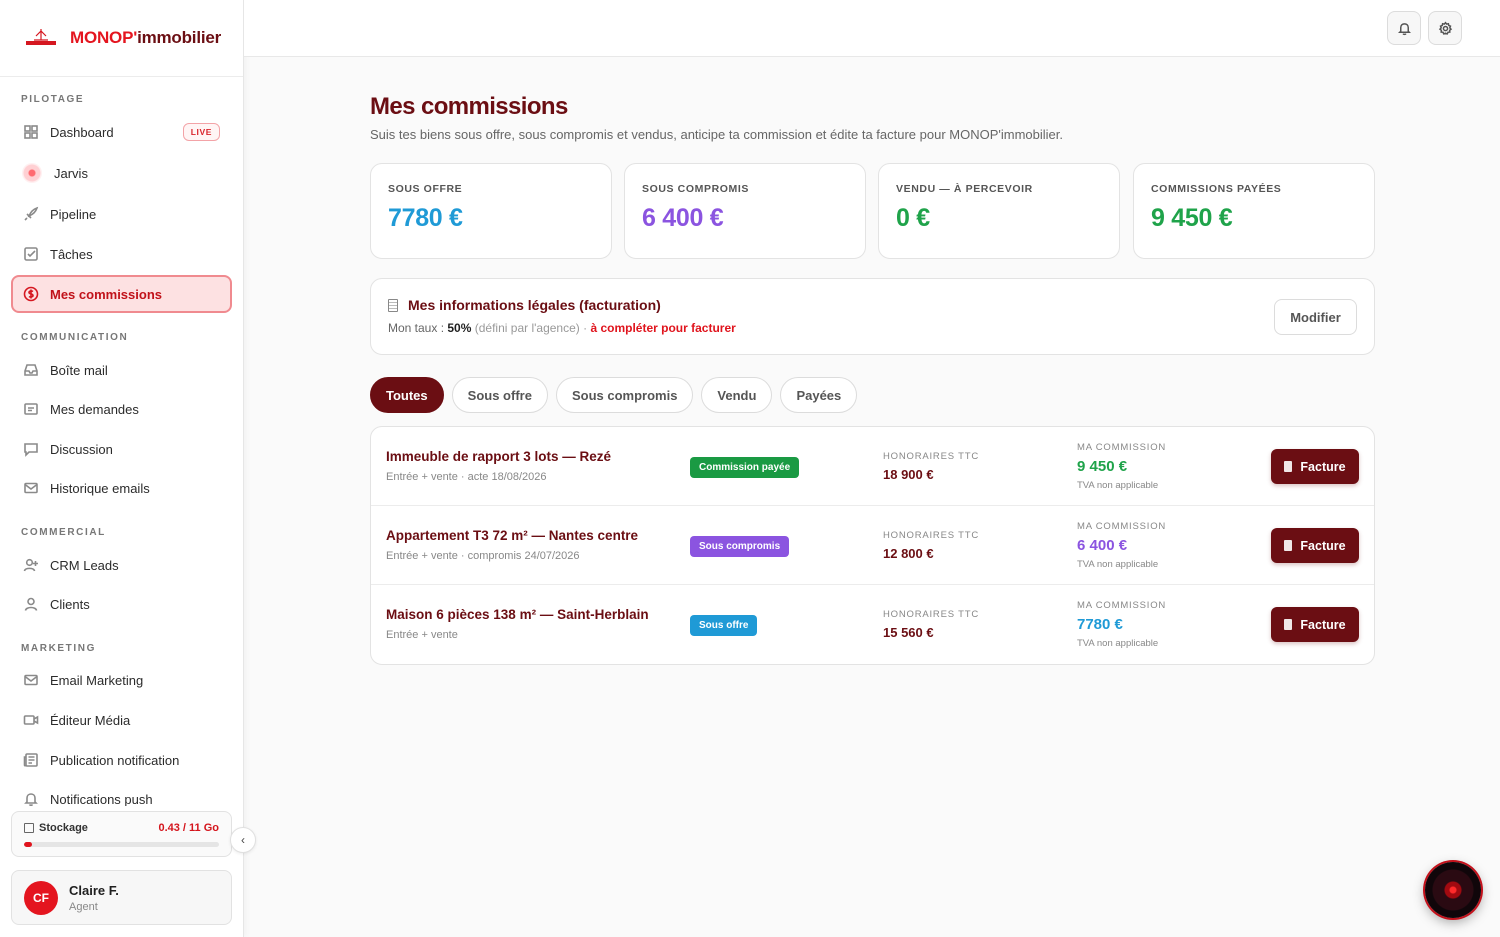  What do you see at coordinates (104, 37) in the screenshot?
I see `brand-name-part1: MONOP'` at bounding box center [104, 37].